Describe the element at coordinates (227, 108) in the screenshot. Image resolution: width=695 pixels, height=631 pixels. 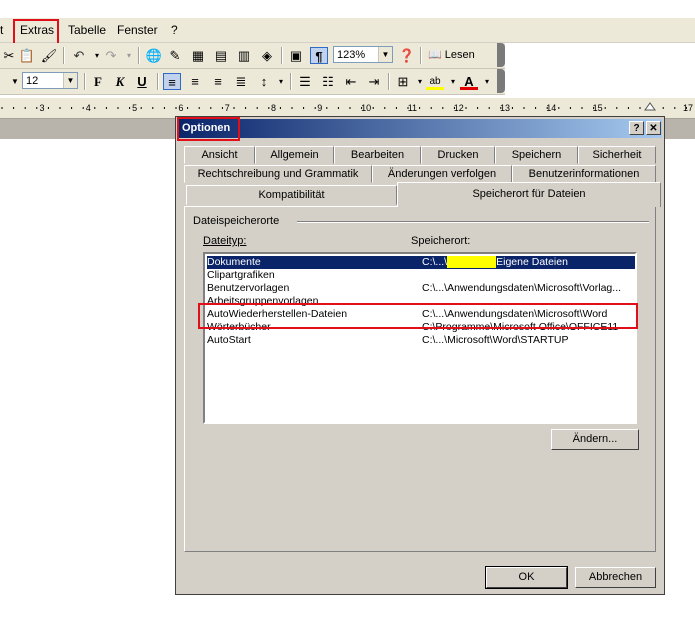
I see `ruler-label: 7` at that location.